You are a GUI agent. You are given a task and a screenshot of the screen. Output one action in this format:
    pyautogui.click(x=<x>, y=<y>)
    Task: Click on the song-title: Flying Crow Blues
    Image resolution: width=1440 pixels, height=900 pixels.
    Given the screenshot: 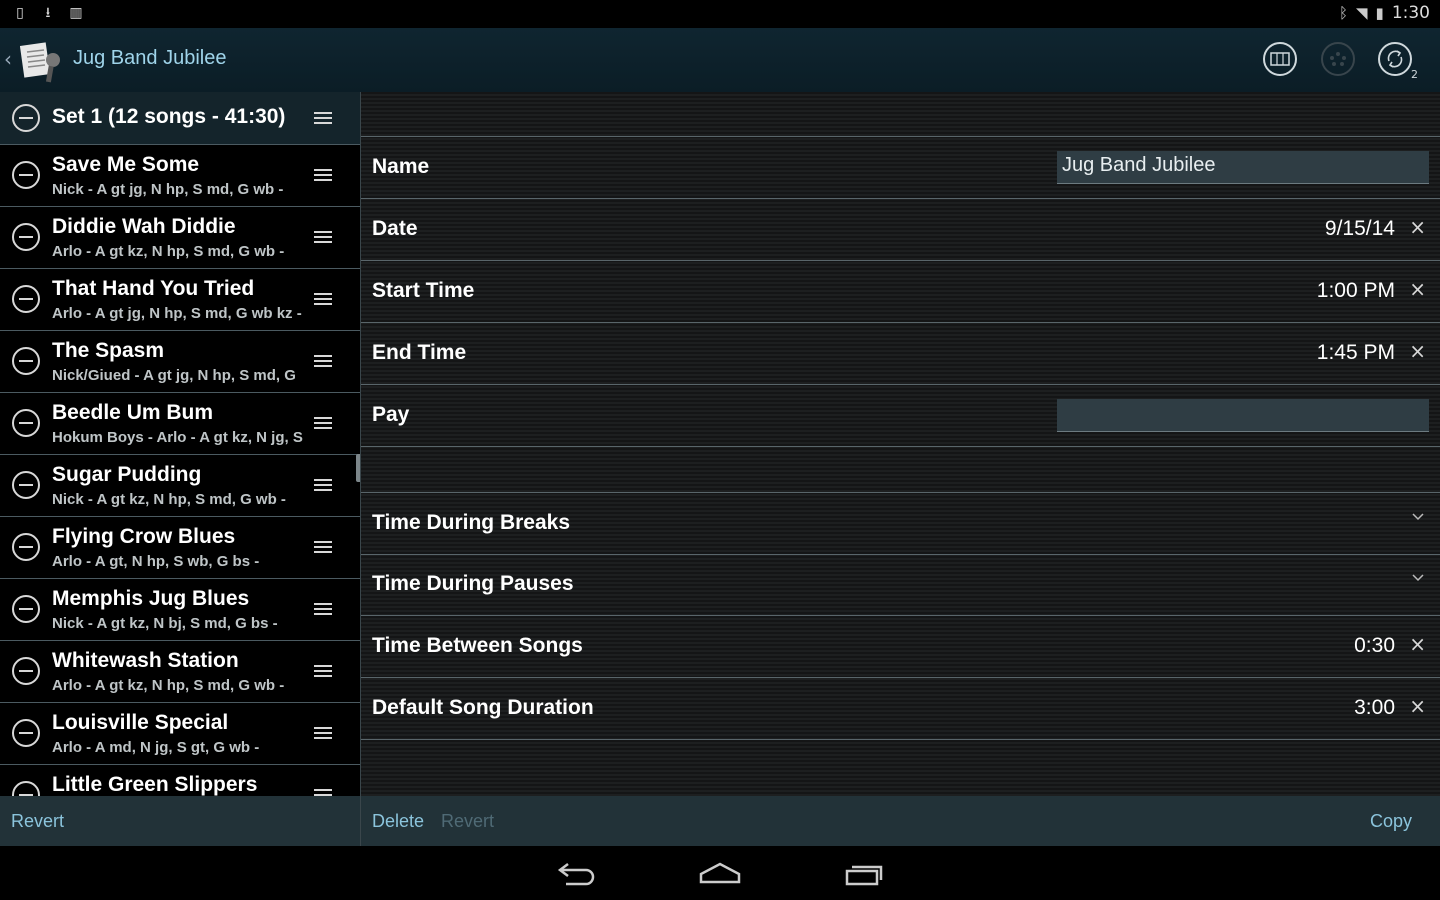 What is the action you would take?
    pyautogui.click(x=144, y=536)
    